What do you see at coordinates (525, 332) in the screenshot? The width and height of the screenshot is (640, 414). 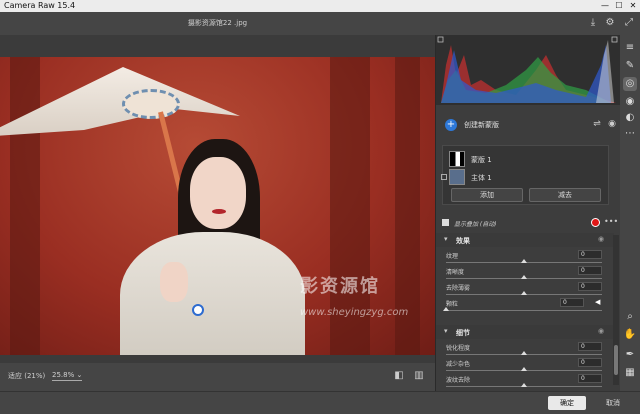 I see `details-section-header: ▾ 细节 ◉` at bounding box center [525, 332].